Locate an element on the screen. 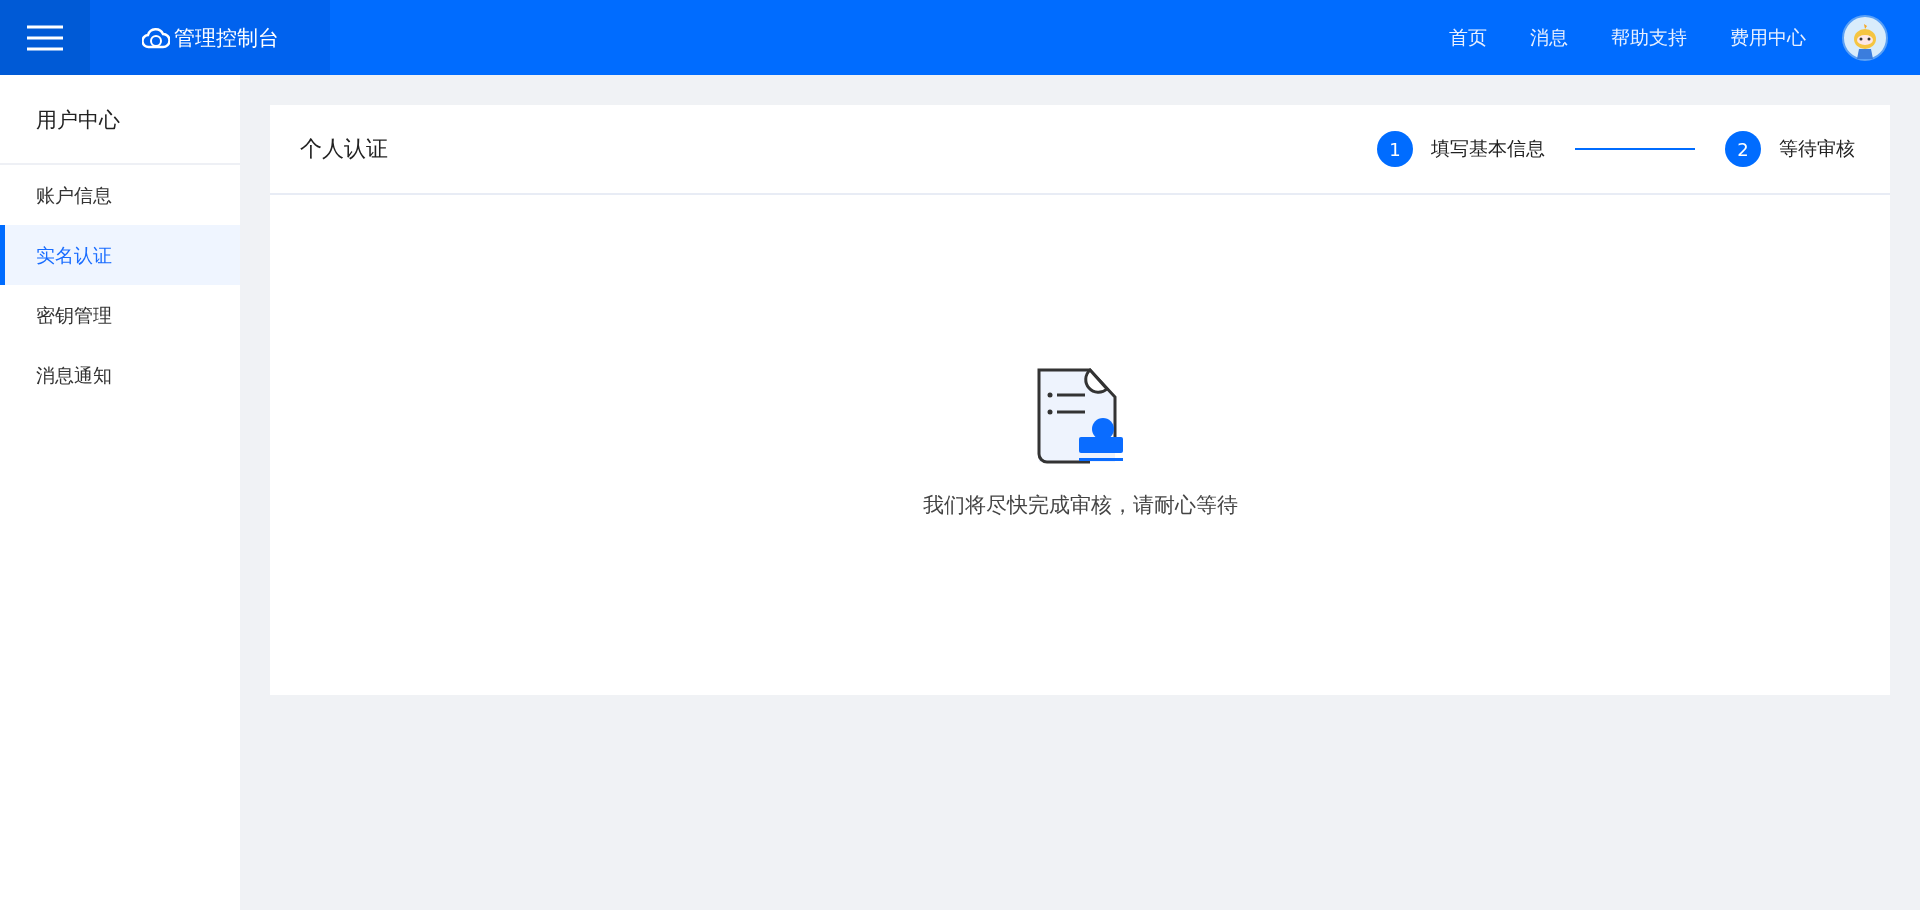 The width and height of the screenshot is (1920, 910). nav-link: 费用中心 is located at coordinates (1768, 37).